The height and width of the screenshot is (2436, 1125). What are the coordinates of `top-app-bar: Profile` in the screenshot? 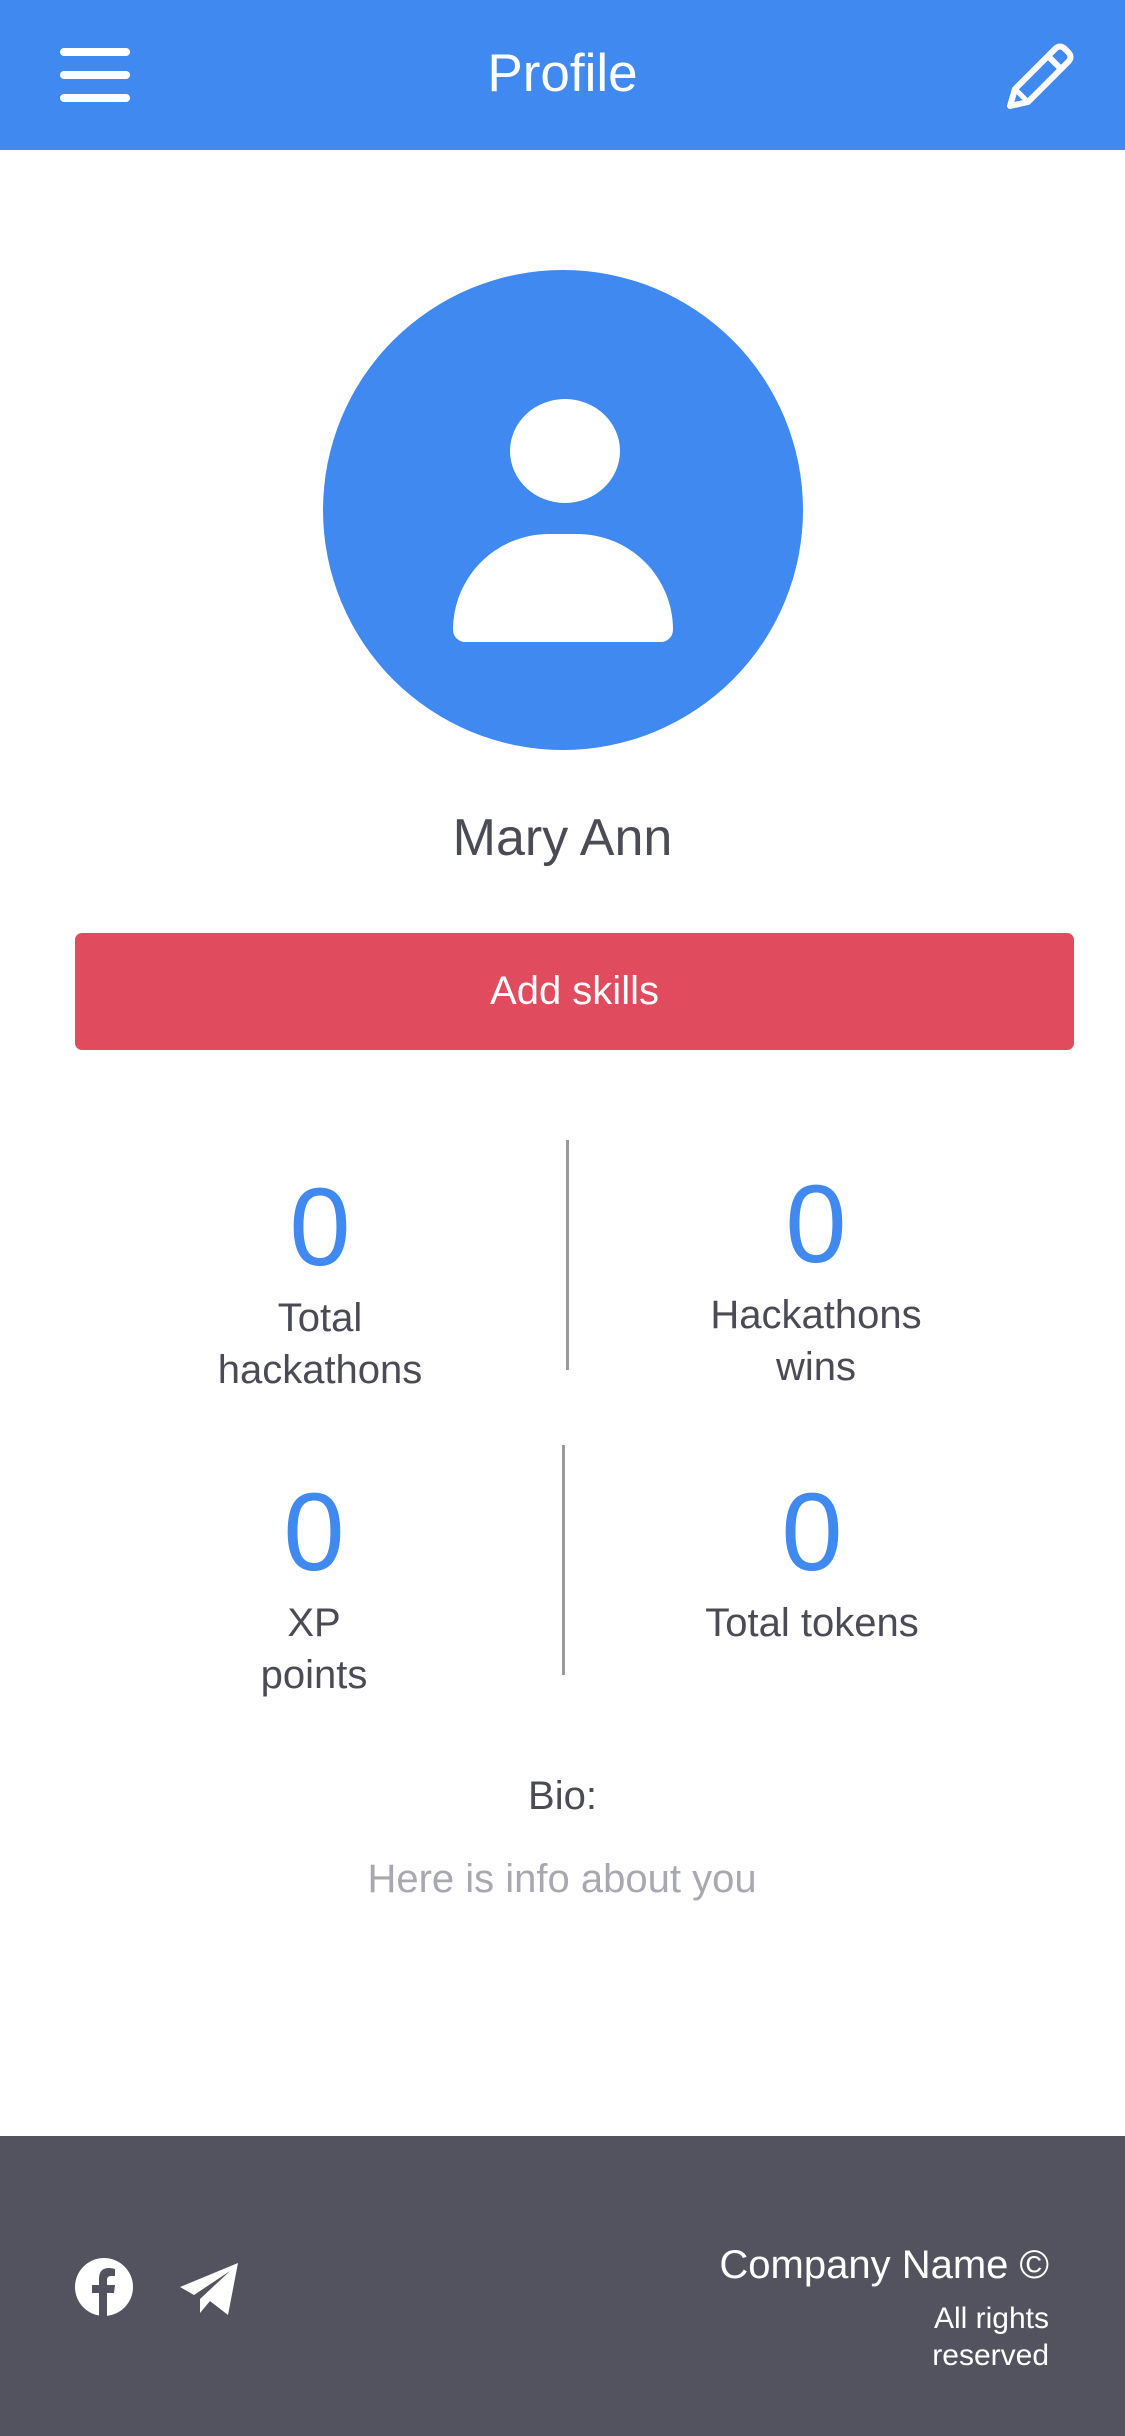 It's located at (562, 75).